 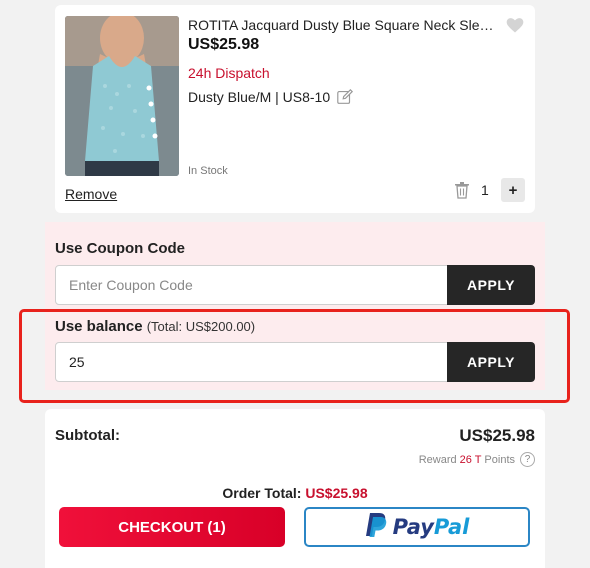 What do you see at coordinates (451, 527) in the screenshot?
I see `paypal-pal-text: Pal` at bounding box center [451, 527].